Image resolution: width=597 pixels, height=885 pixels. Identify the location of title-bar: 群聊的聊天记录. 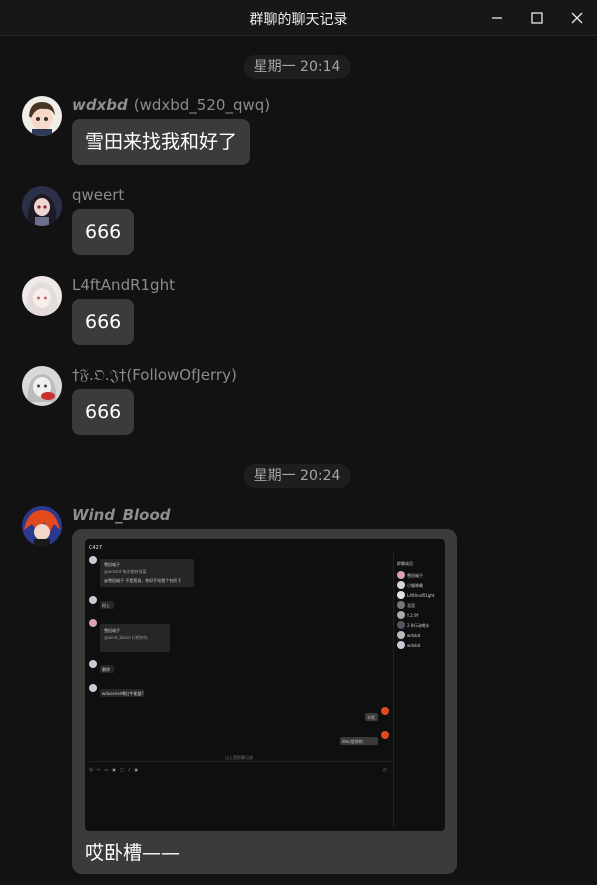
(298, 18).